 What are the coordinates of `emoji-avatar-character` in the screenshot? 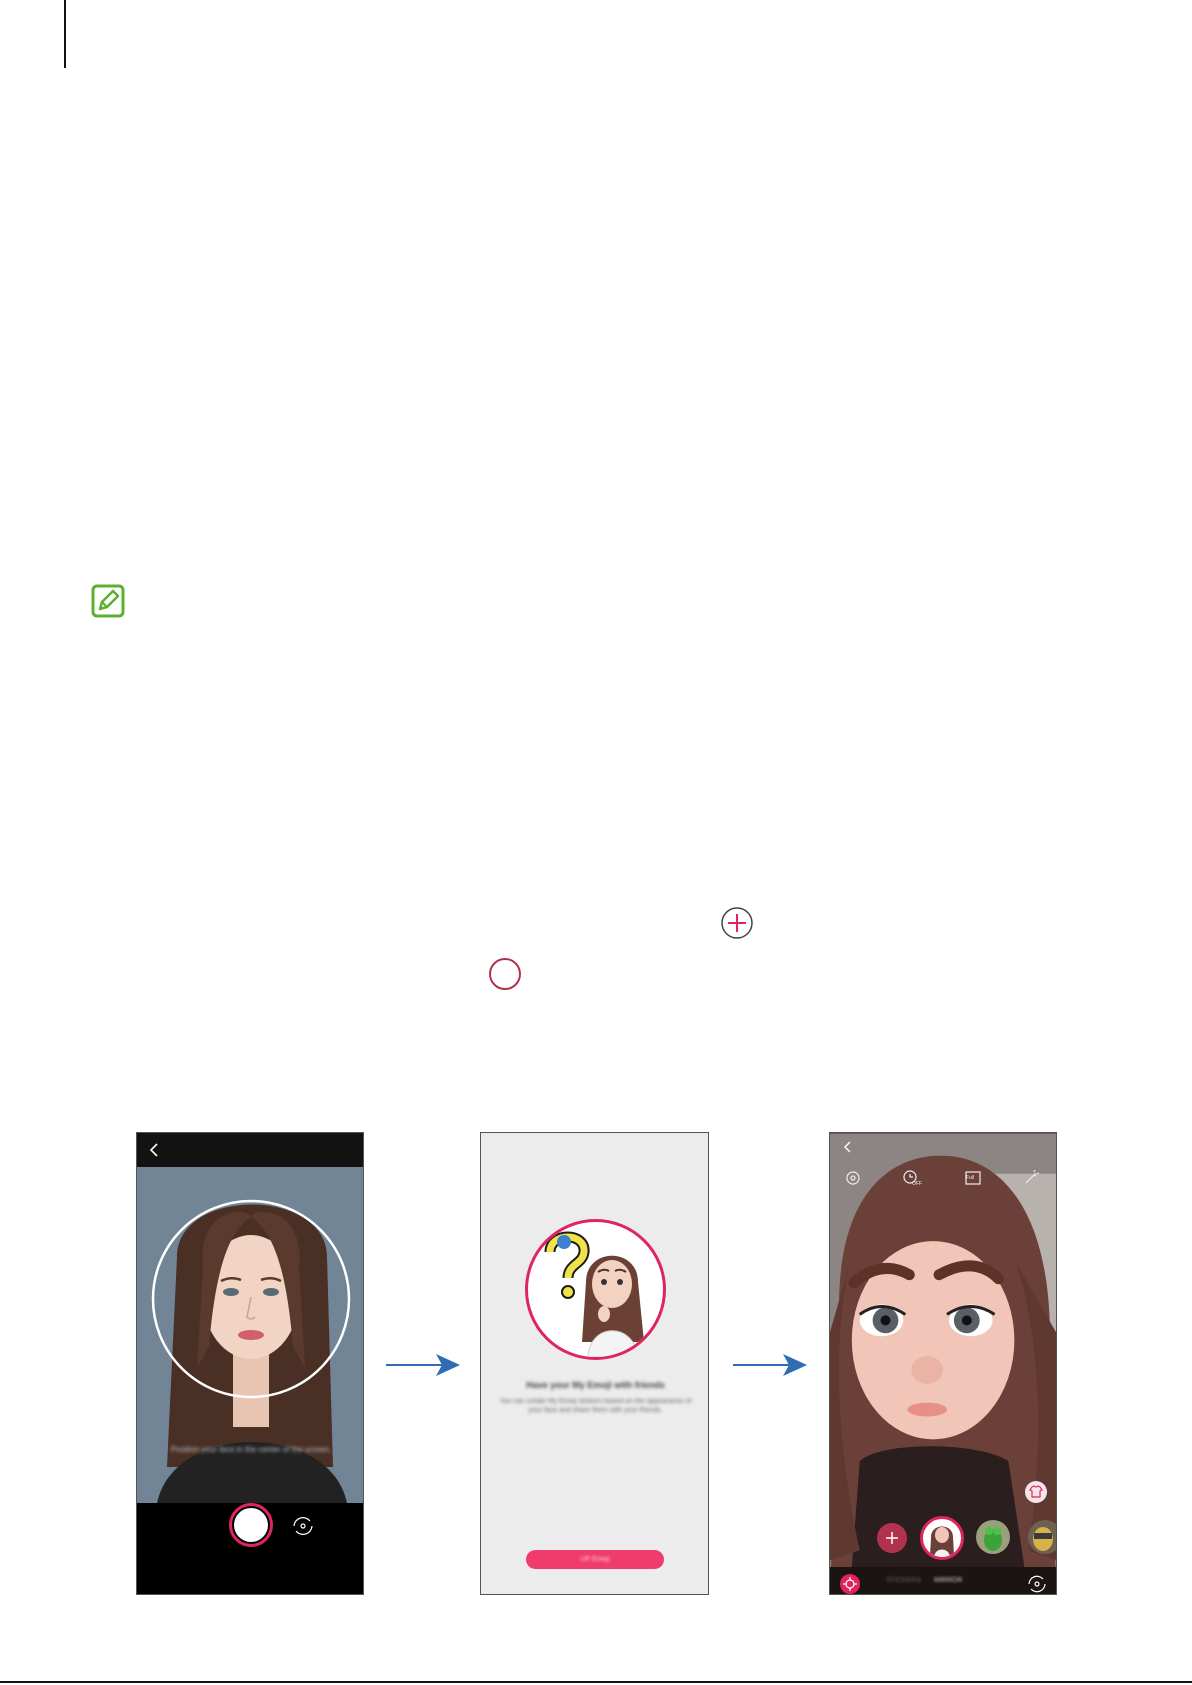 It's located at (1042, 1537).